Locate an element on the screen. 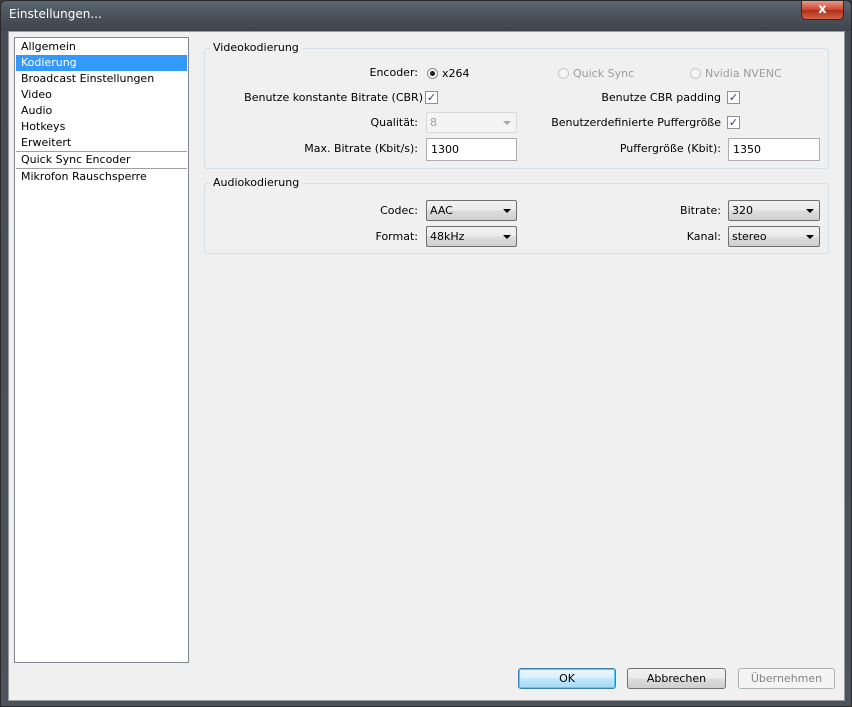 This screenshot has width=852, height=707. audio-bitrate-label: Bitrate: is located at coordinates (700, 210).